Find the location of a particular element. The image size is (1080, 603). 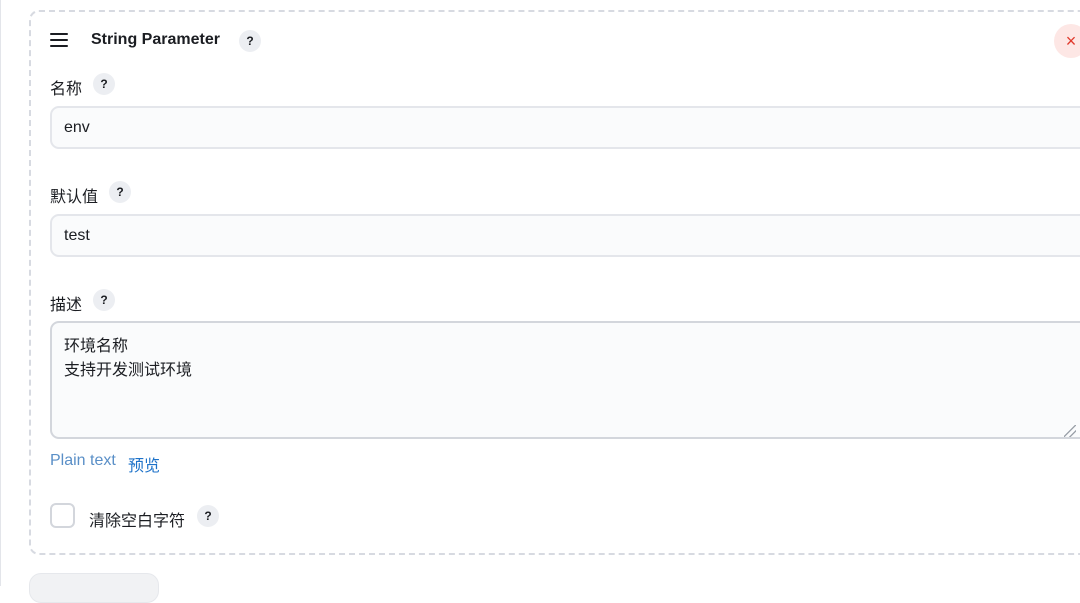

description-line: 环境名称 is located at coordinates (96, 346).